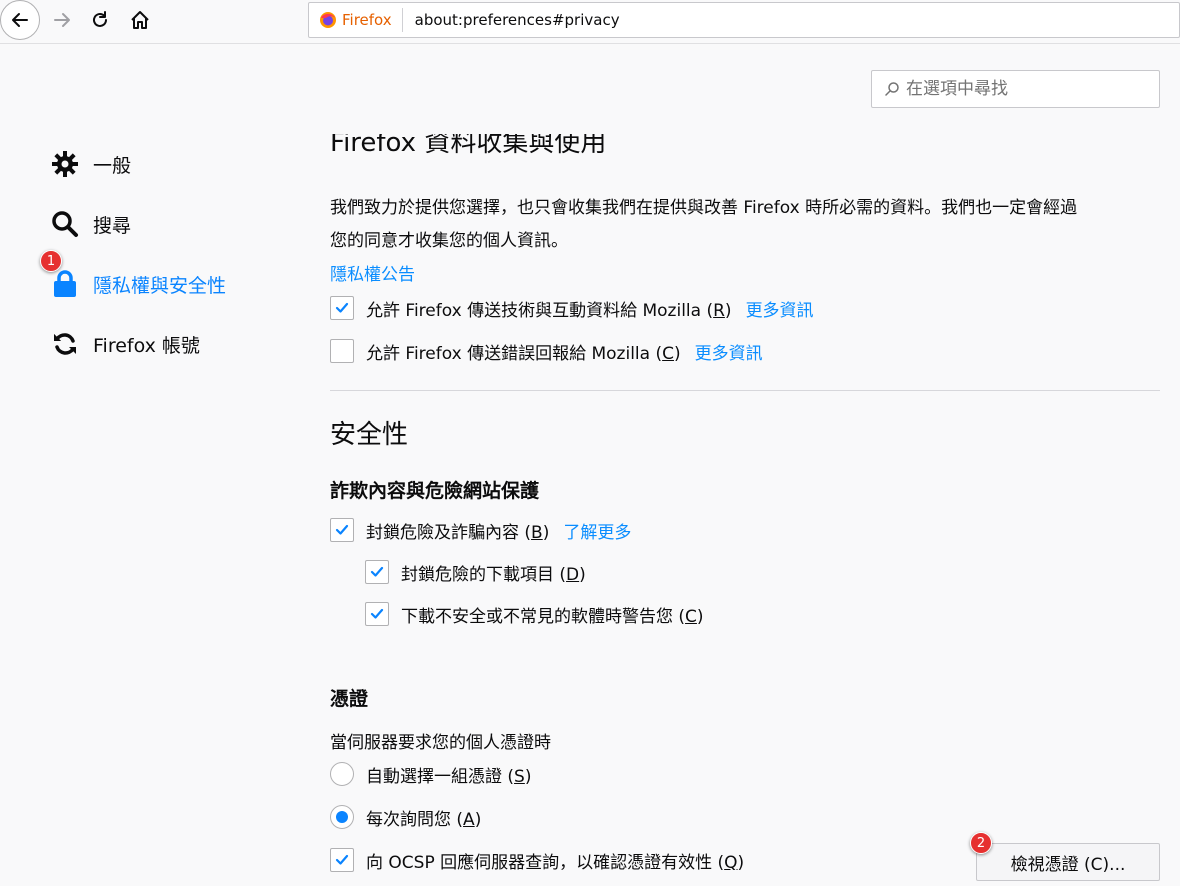 This screenshot has width=1180, height=886. What do you see at coordinates (349, 699) in the screenshot?
I see `certificates-heading: 憑證` at bounding box center [349, 699].